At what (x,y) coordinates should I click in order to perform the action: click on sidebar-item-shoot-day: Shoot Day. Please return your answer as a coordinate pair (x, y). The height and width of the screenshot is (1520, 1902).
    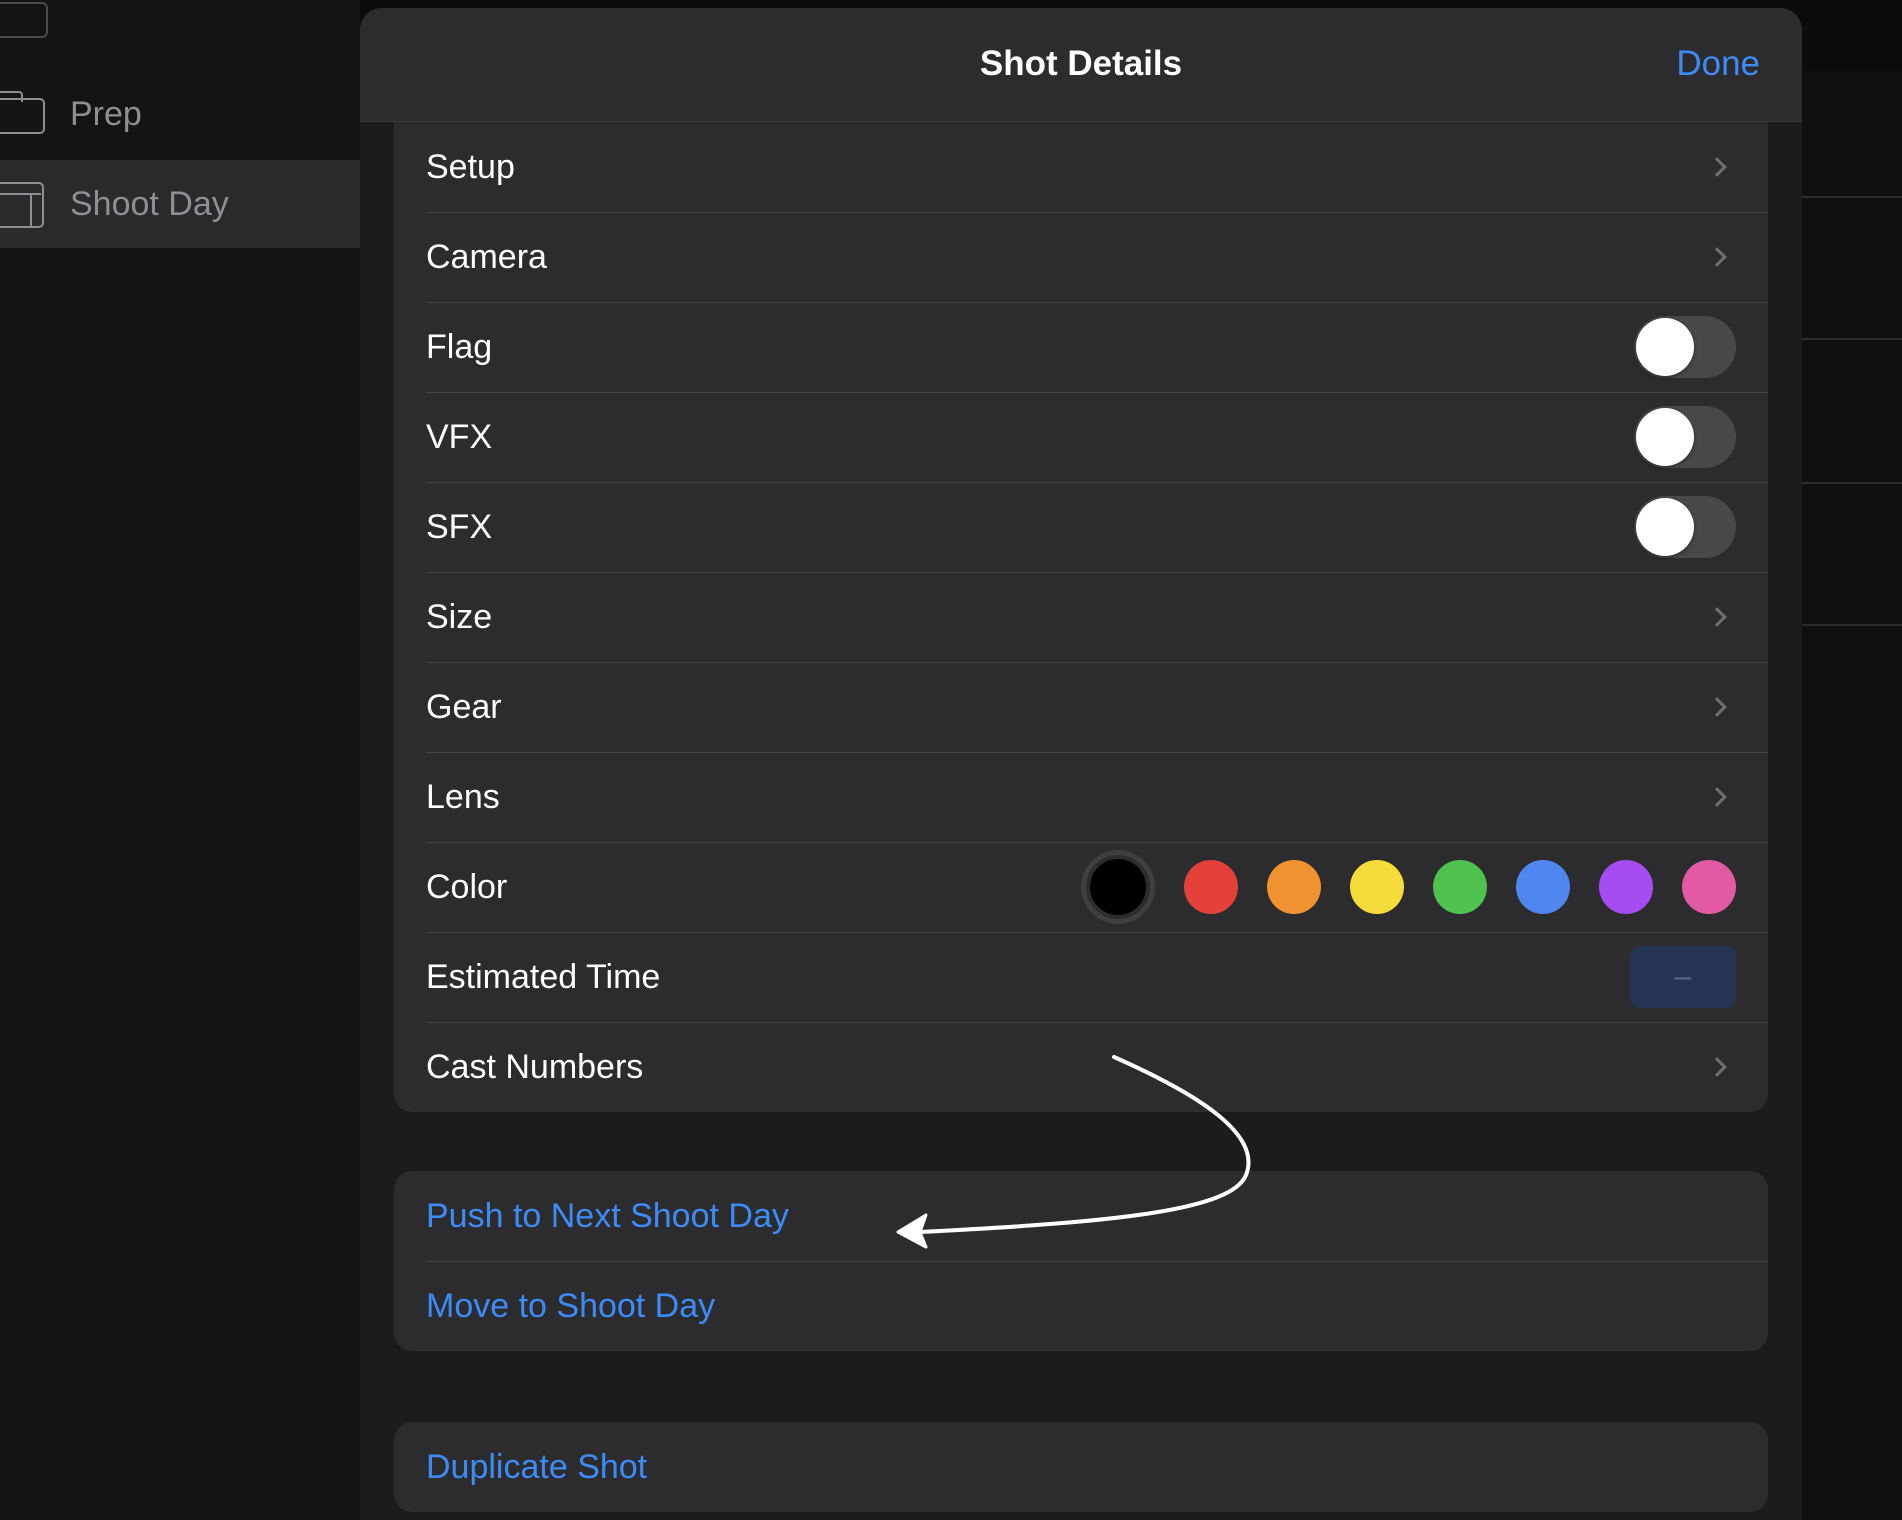
    Looking at the image, I should click on (180, 204).